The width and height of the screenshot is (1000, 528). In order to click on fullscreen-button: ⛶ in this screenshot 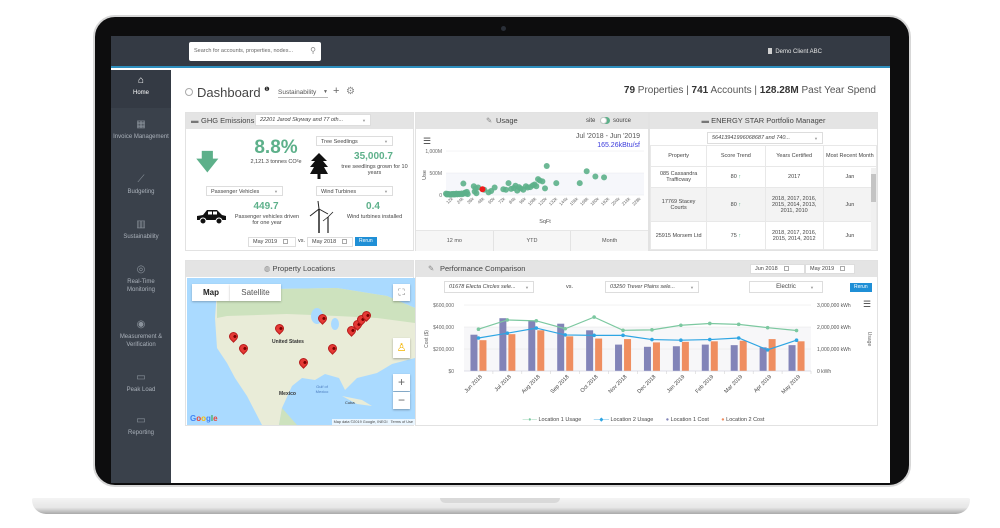, I will do `click(401, 292)`.